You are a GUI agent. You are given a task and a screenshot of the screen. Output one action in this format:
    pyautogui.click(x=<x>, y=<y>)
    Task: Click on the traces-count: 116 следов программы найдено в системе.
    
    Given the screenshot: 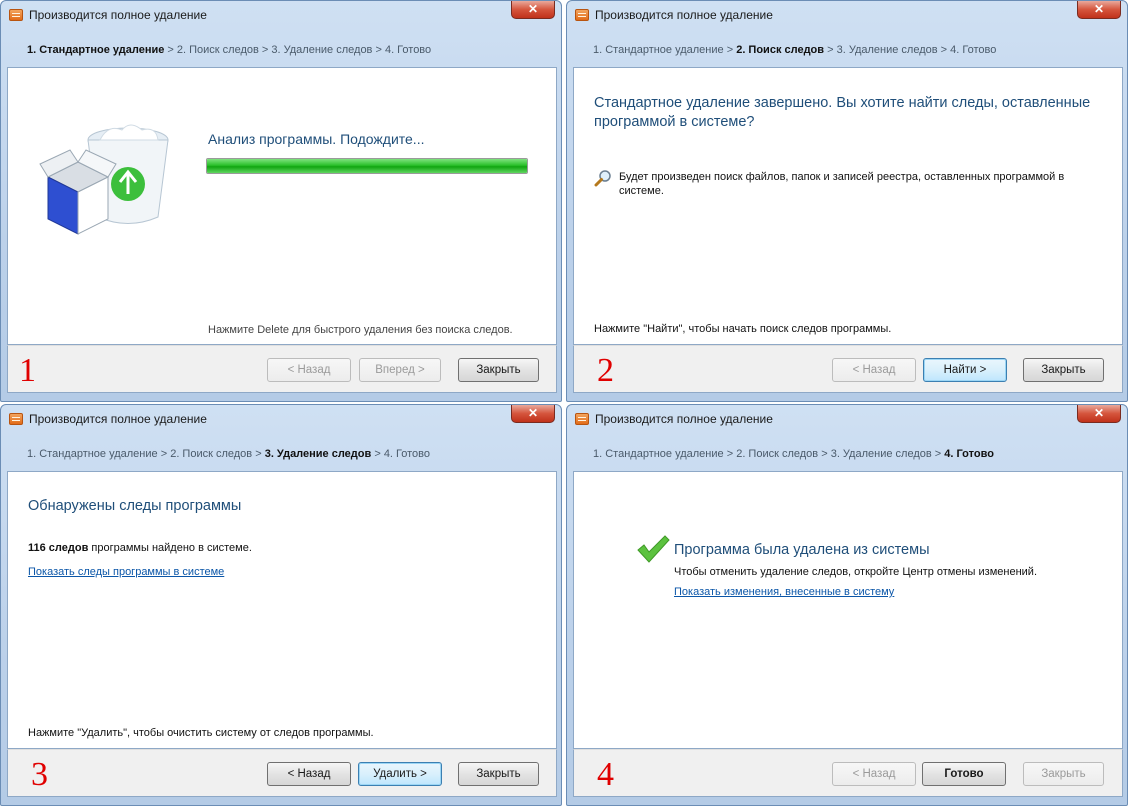 What is the action you would take?
    pyautogui.click(x=140, y=548)
    